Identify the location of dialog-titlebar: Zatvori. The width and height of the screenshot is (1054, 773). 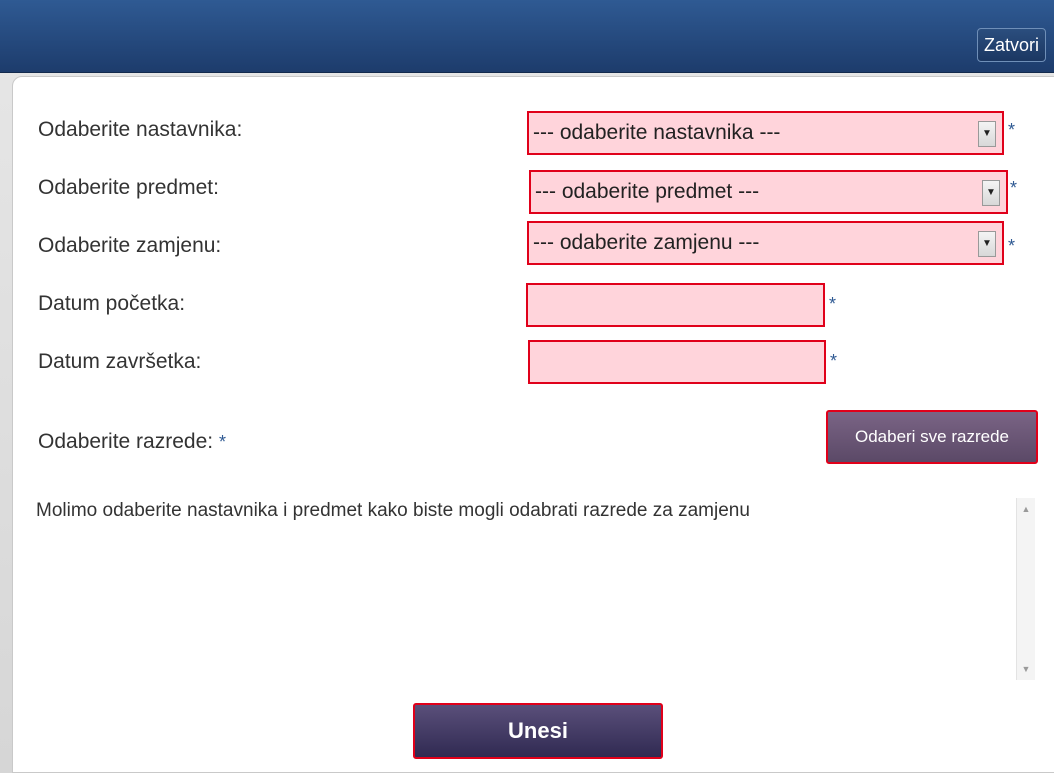
(527, 36).